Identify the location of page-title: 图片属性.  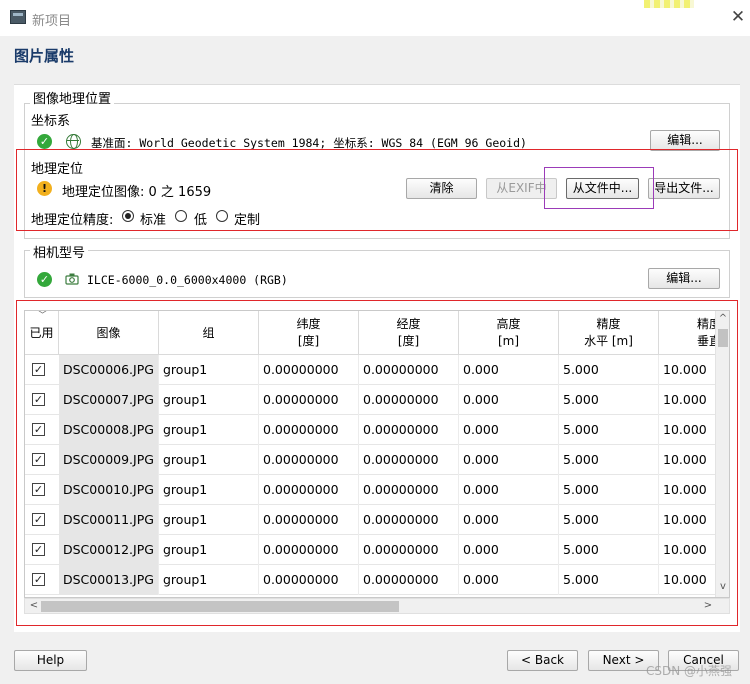
(44, 56).